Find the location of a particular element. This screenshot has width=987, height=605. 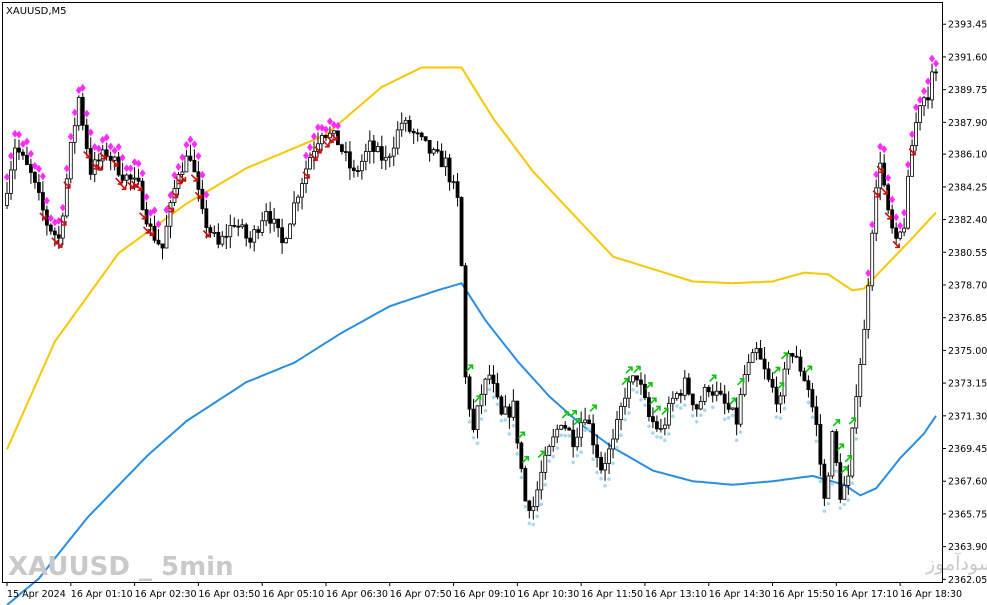

price-tick-label: 2378.70 is located at coordinates (967, 285).